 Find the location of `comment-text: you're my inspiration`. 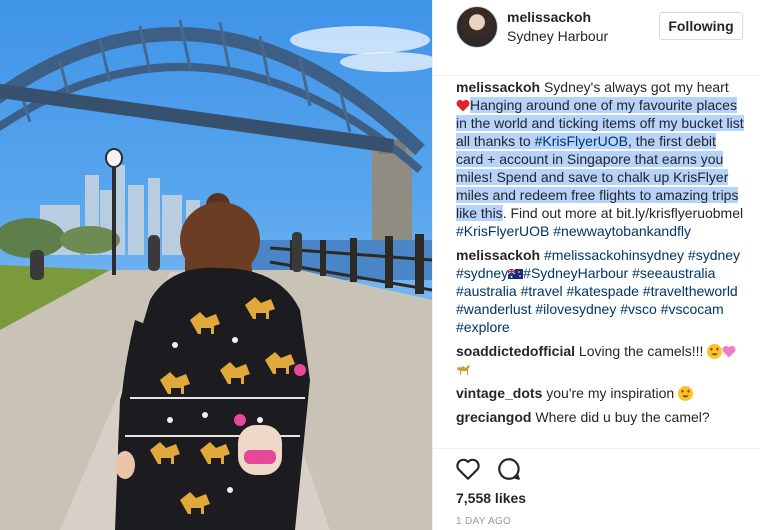

comment-text: you're my inspiration is located at coordinates (610, 393).